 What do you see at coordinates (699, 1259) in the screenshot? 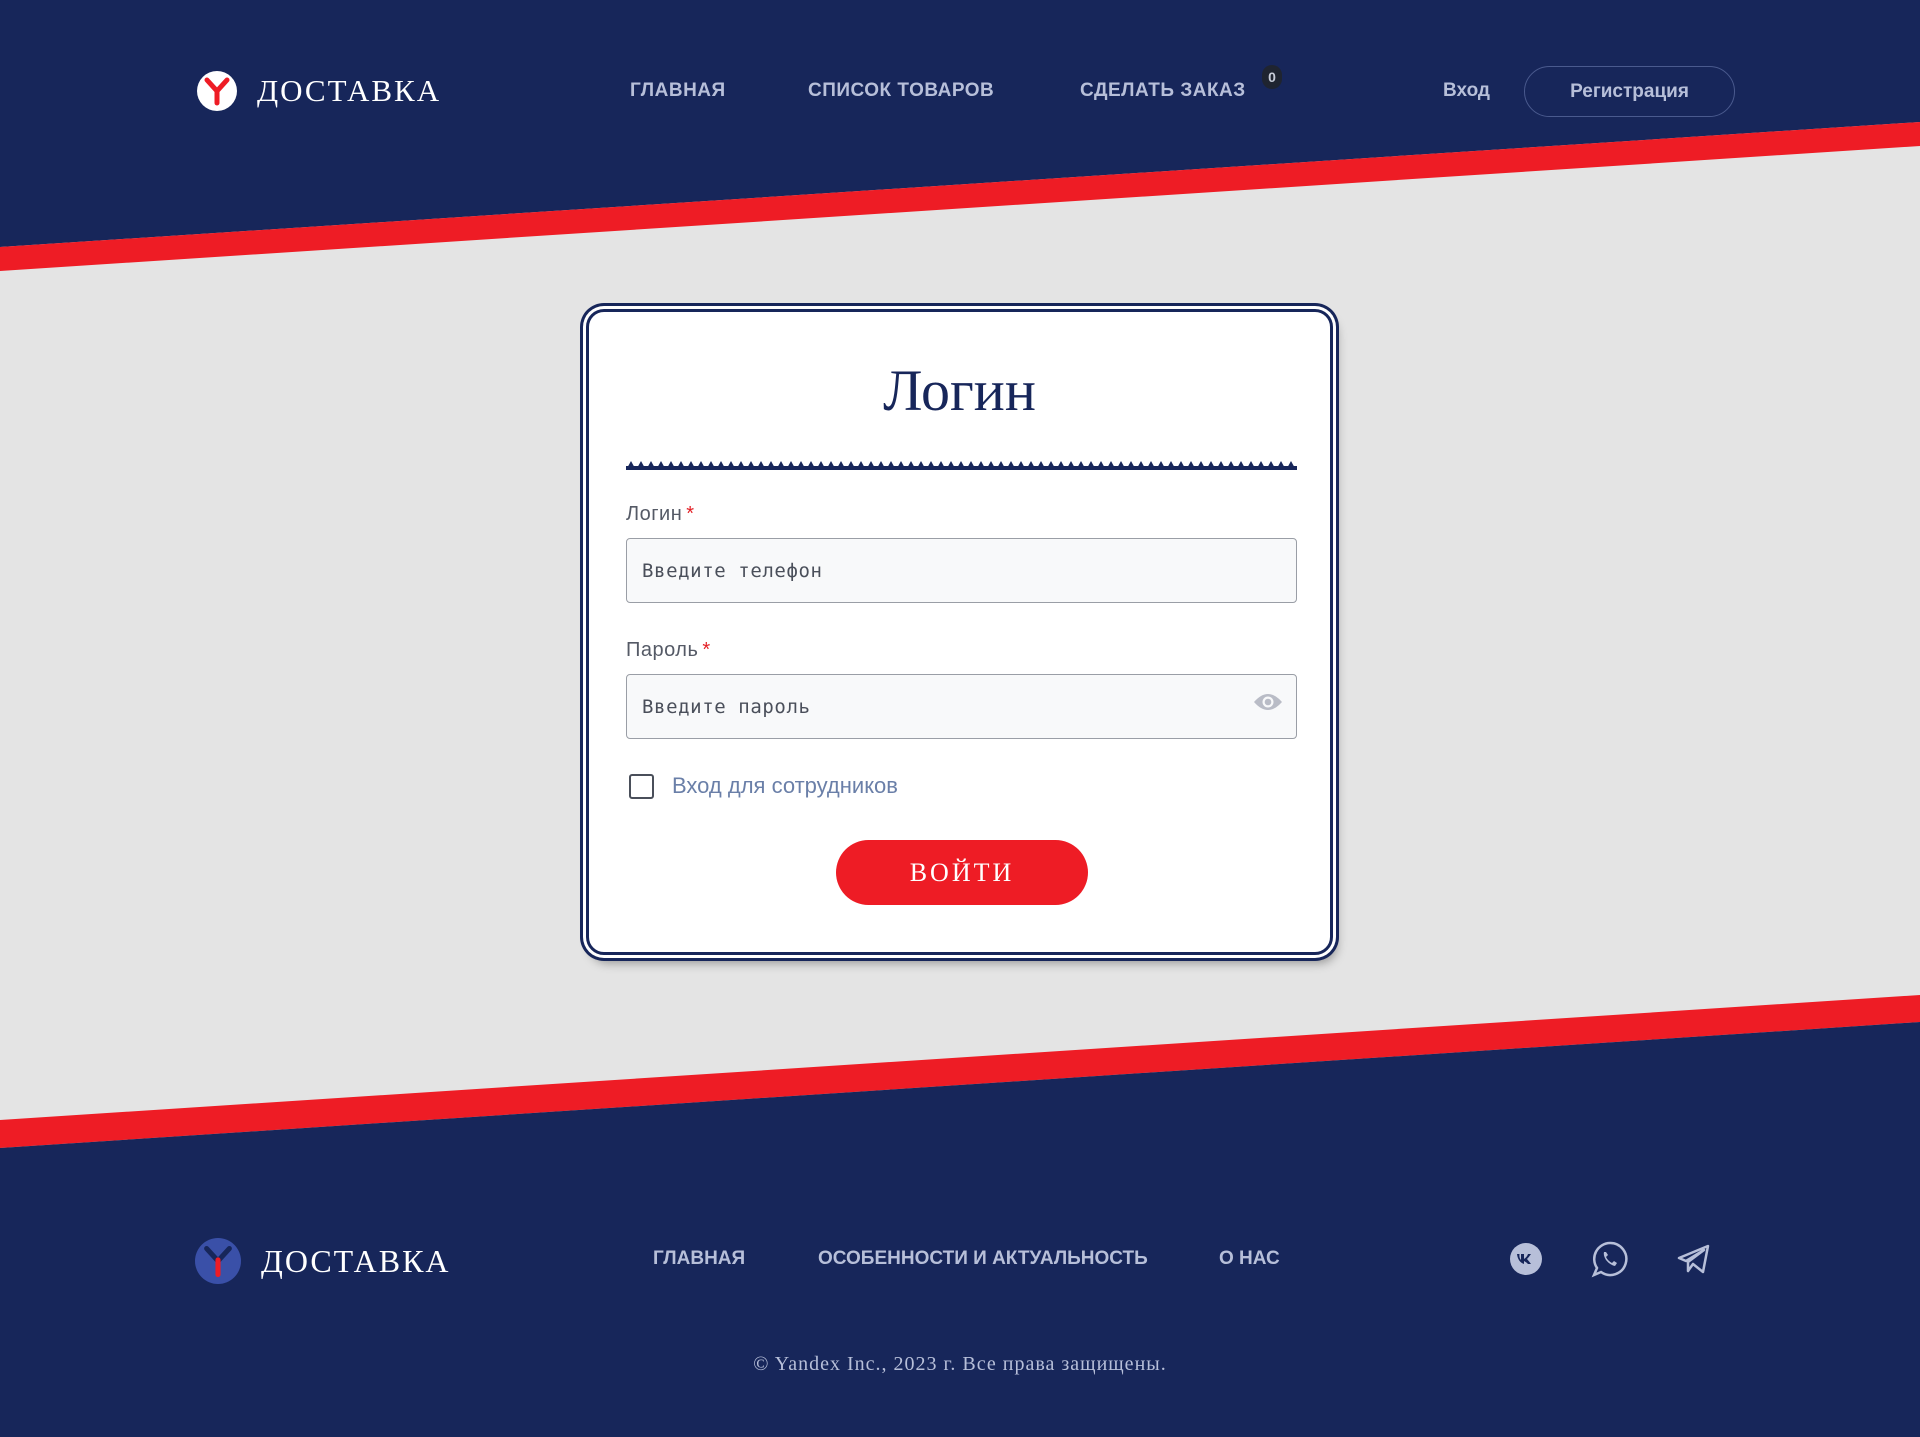
I see `footer-nav-home: ГЛАВНАЯ` at bounding box center [699, 1259].